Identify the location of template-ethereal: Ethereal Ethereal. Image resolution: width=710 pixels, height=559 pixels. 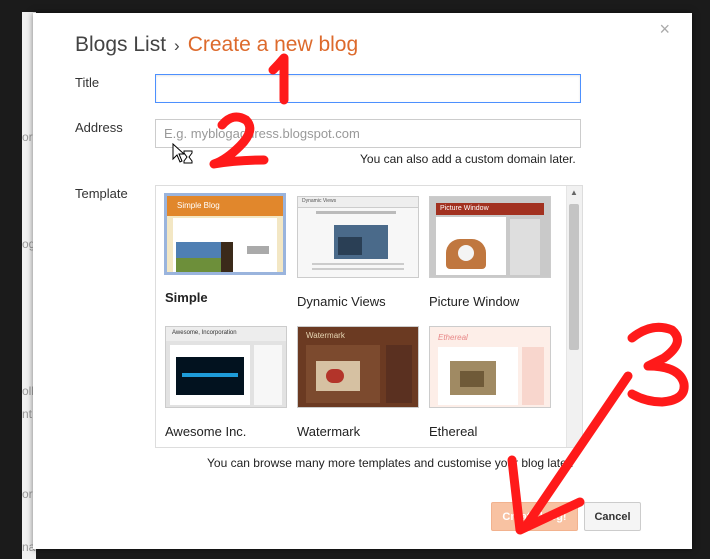
(491, 382).